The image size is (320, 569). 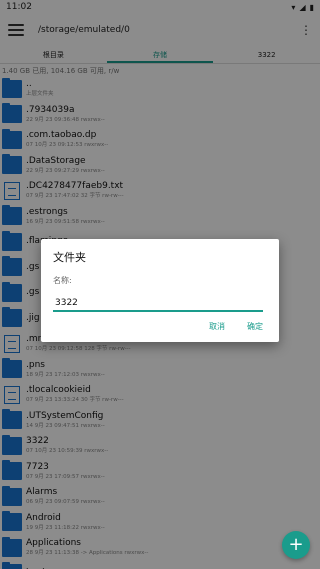 I want to click on add-fab-button: +, so click(x=296, y=545).